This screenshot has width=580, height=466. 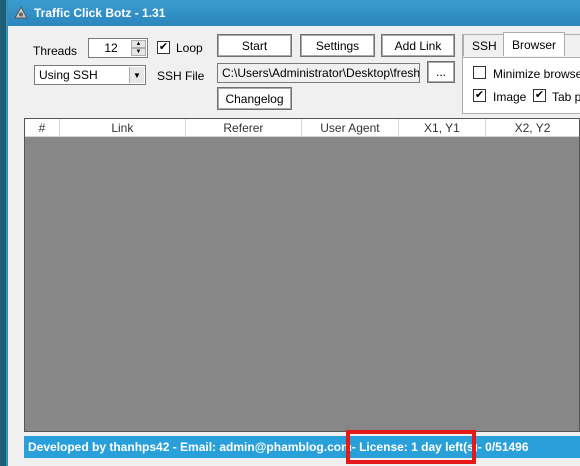 What do you see at coordinates (536, 74) in the screenshot?
I see `minimize-browser-label: Minimize browser` at bounding box center [536, 74].